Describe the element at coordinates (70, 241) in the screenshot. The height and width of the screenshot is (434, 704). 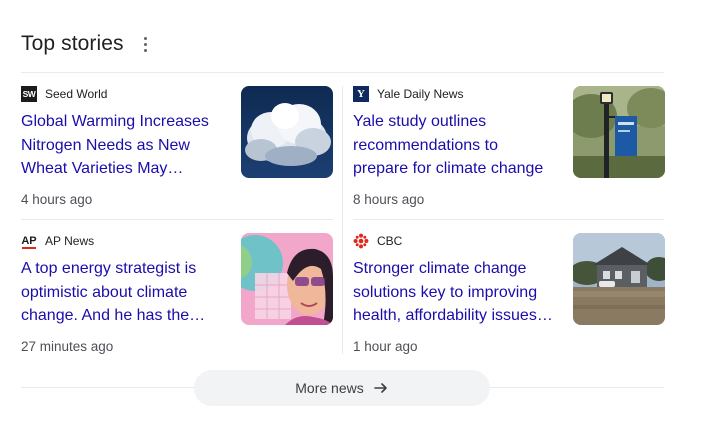
I see `source-name: AP News` at that location.